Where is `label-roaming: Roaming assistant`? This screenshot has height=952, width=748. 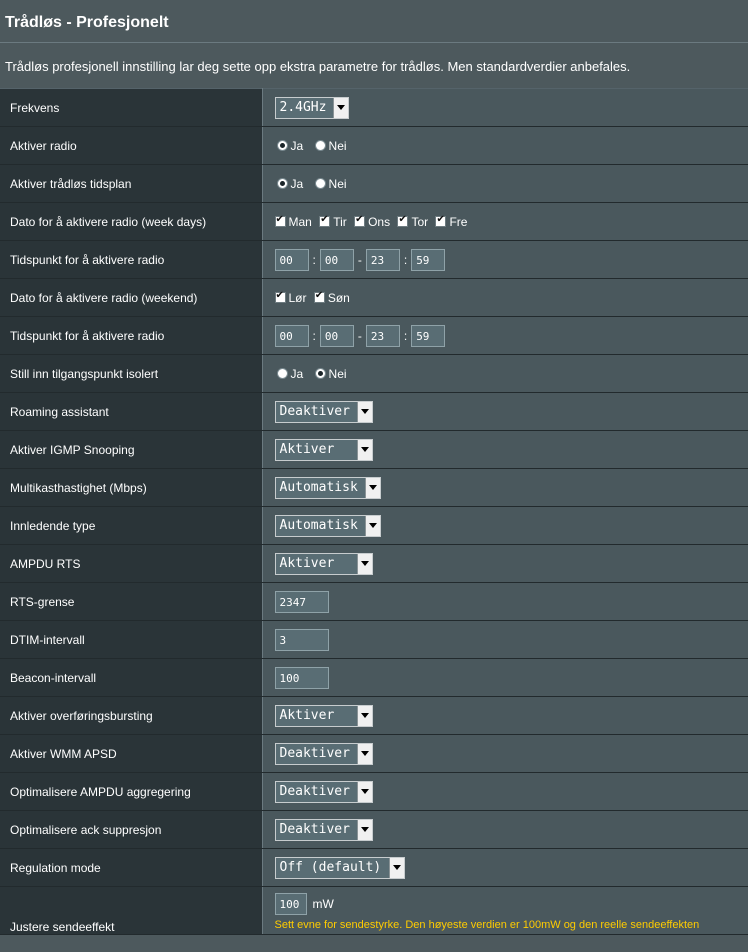
label-roaming: Roaming assistant is located at coordinates (131, 411).